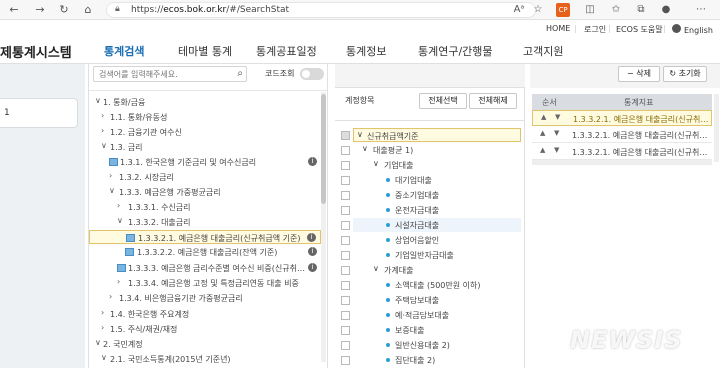  What do you see at coordinates (437, 225) in the screenshot?
I see `item-row: 시설자금대출` at bounding box center [437, 225].